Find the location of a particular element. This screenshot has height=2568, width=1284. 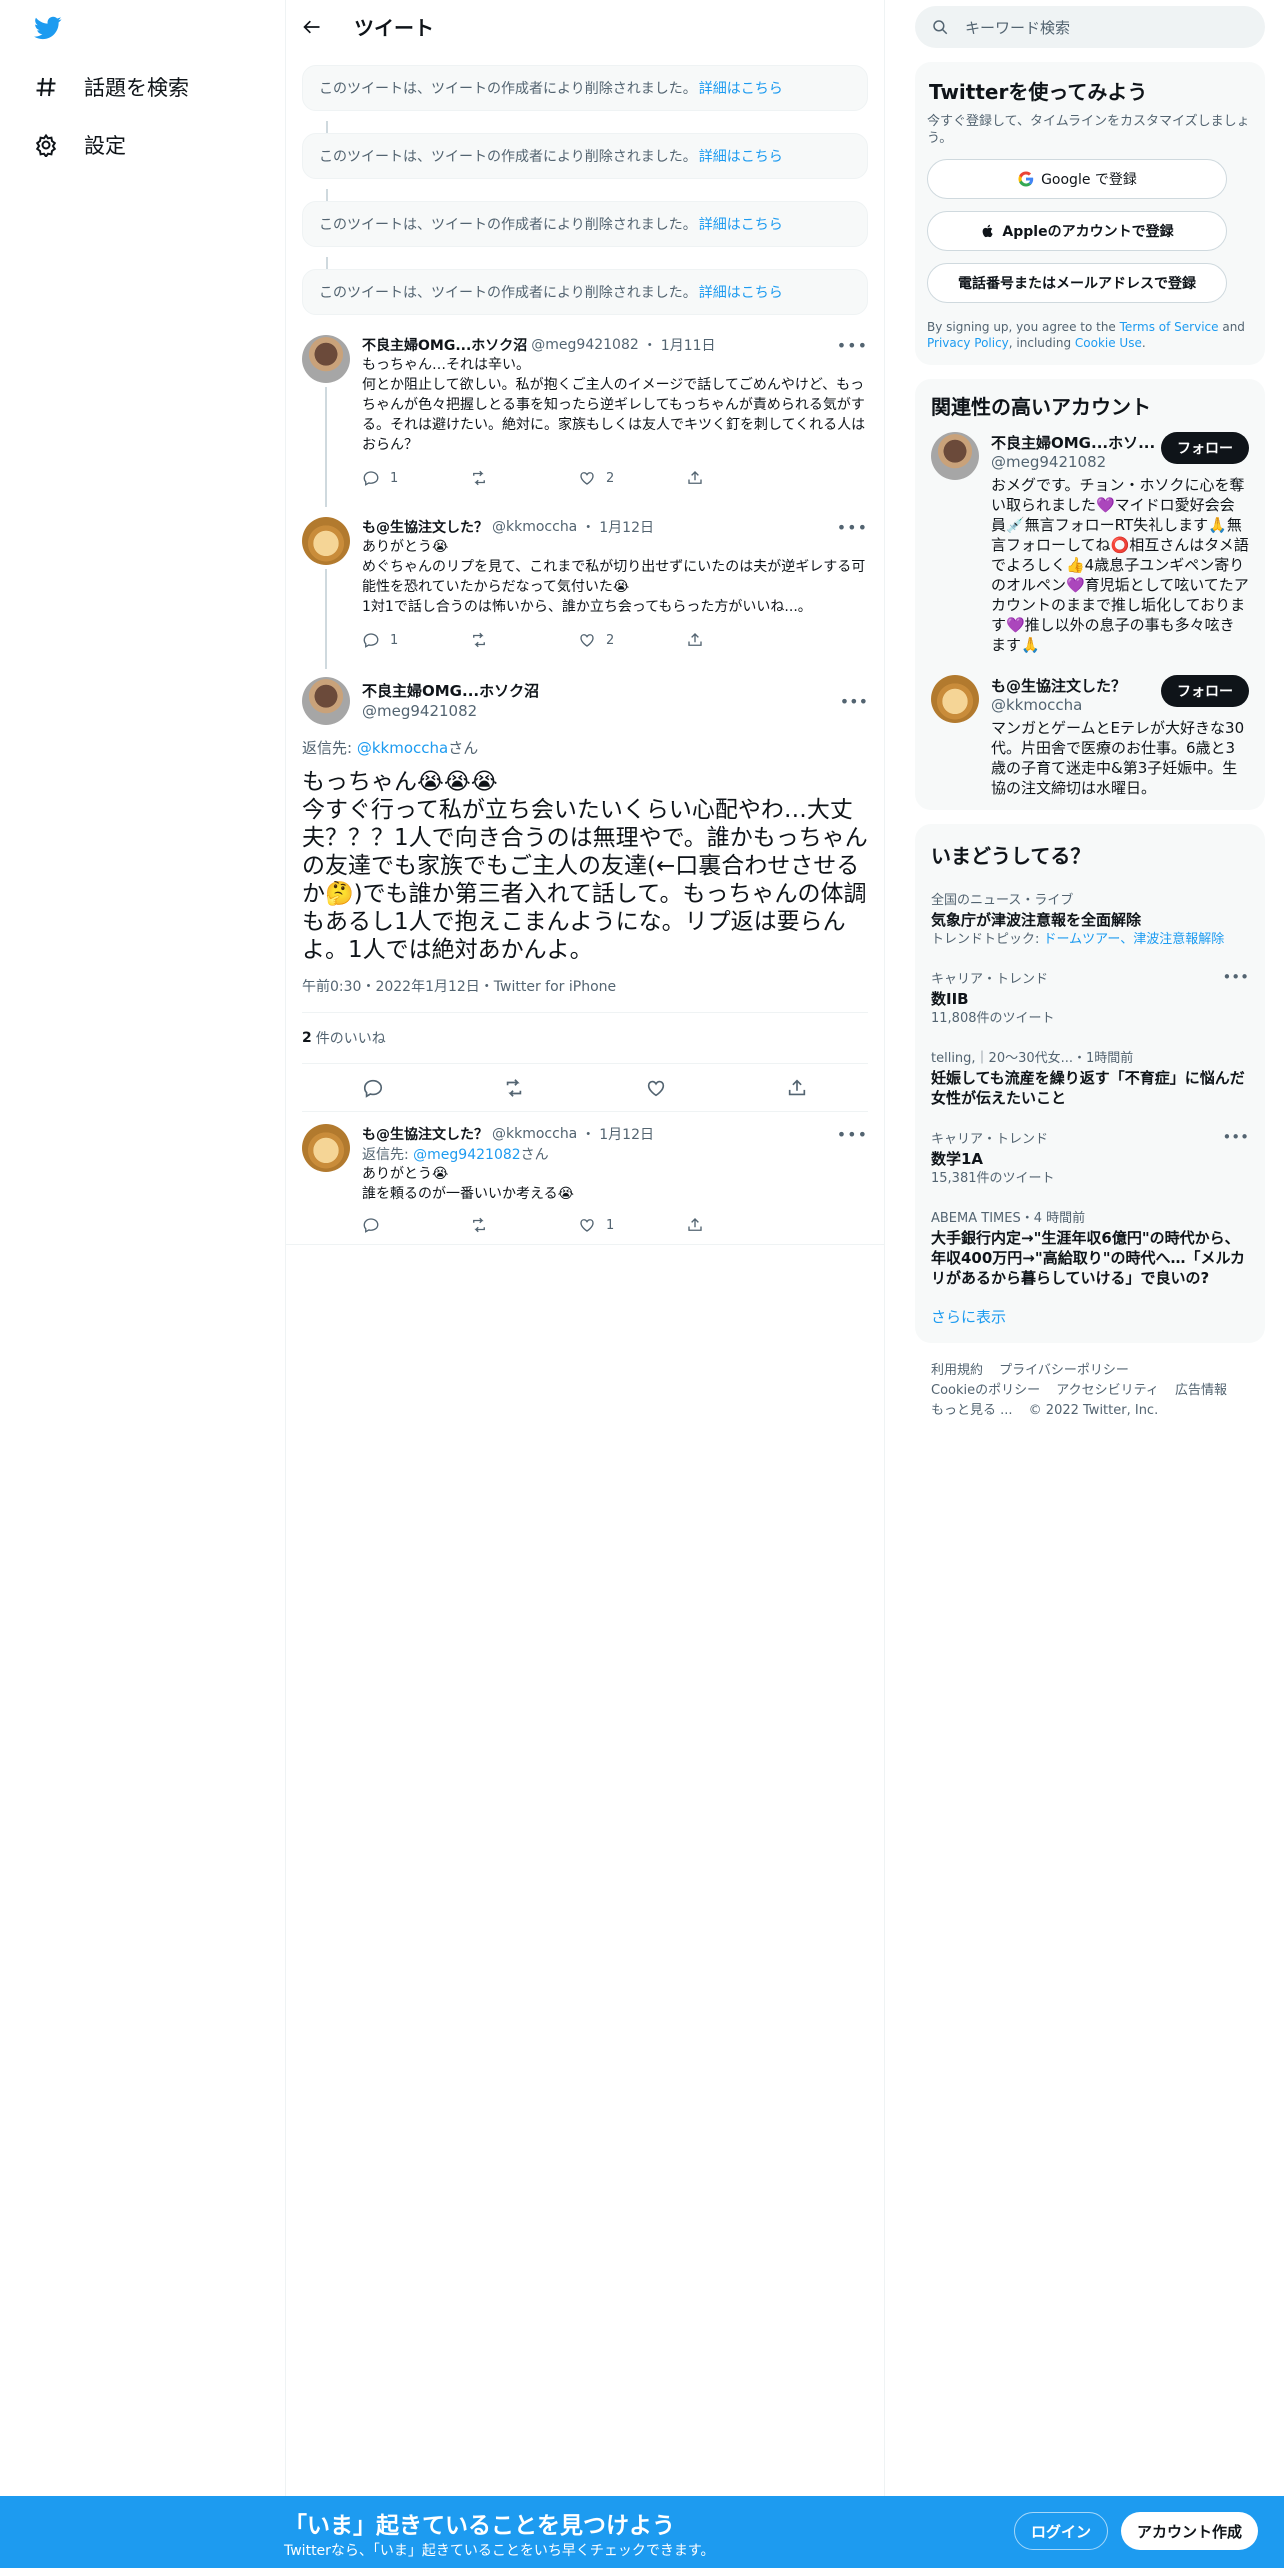

replying-to: 返信先: @kkmocchaさん is located at coordinates (390, 748).